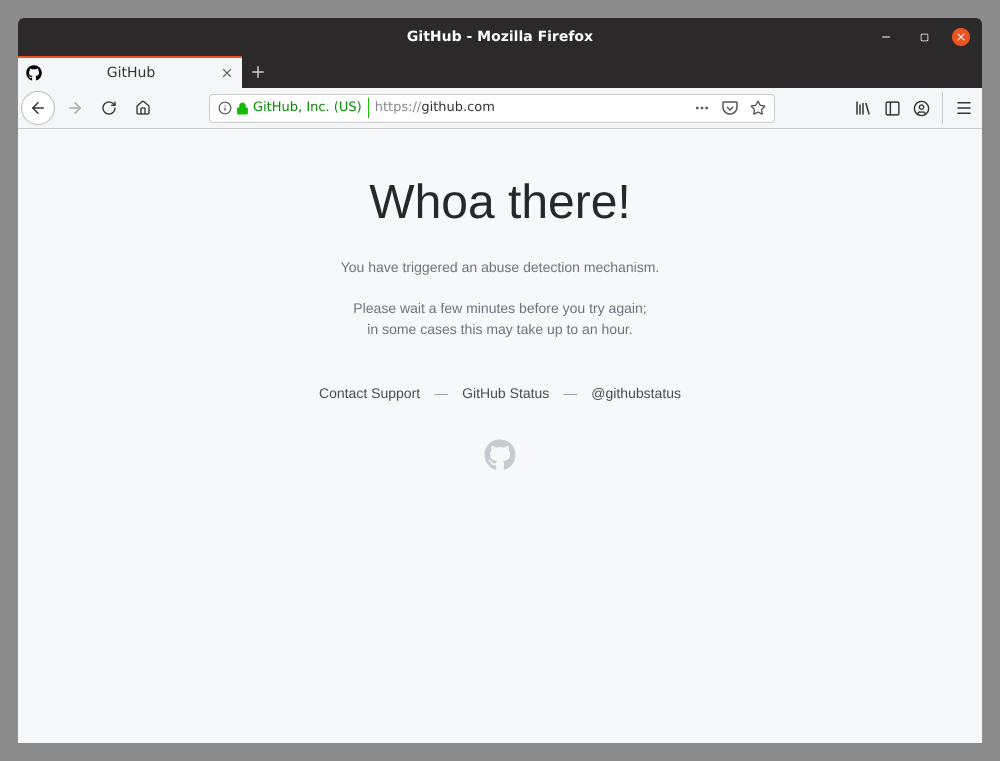 The height and width of the screenshot is (761, 1000). Describe the element at coordinates (758, 108) in the screenshot. I see `star-icon` at that location.